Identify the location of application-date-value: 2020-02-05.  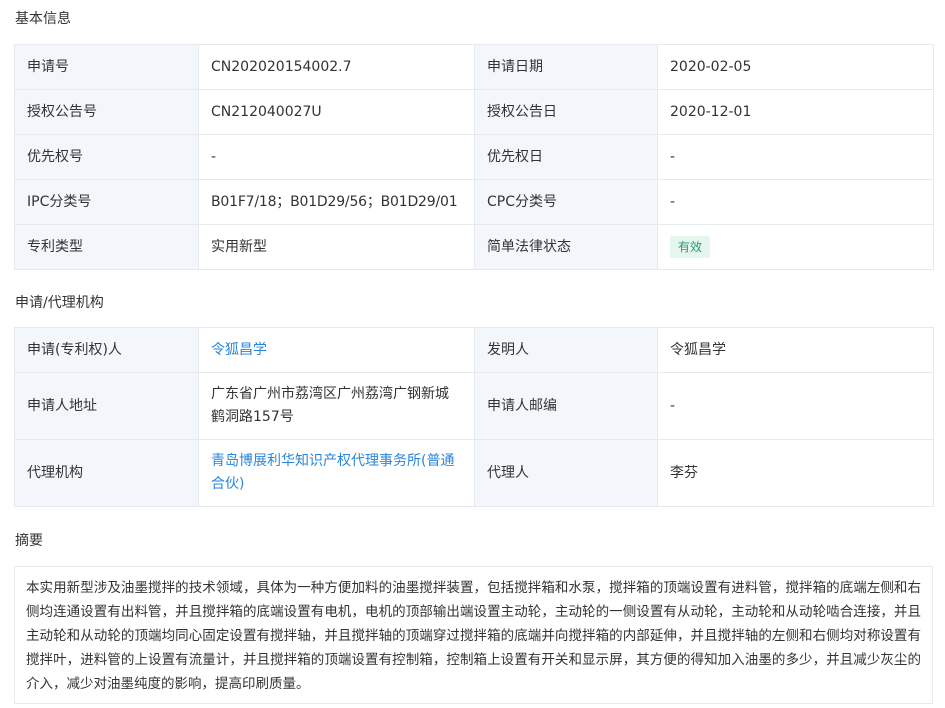
(795, 67).